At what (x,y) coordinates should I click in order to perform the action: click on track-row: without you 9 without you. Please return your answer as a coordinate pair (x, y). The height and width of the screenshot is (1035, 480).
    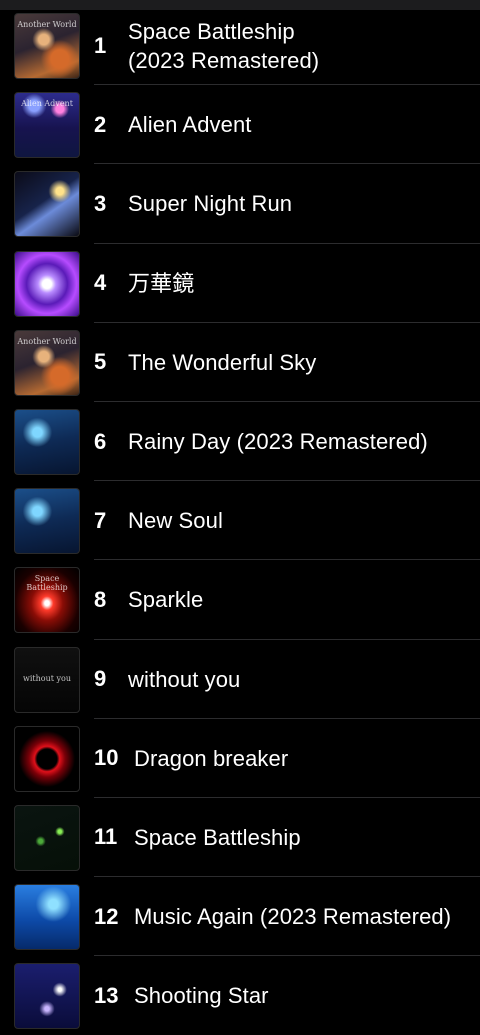
    Looking at the image, I should click on (240, 679).